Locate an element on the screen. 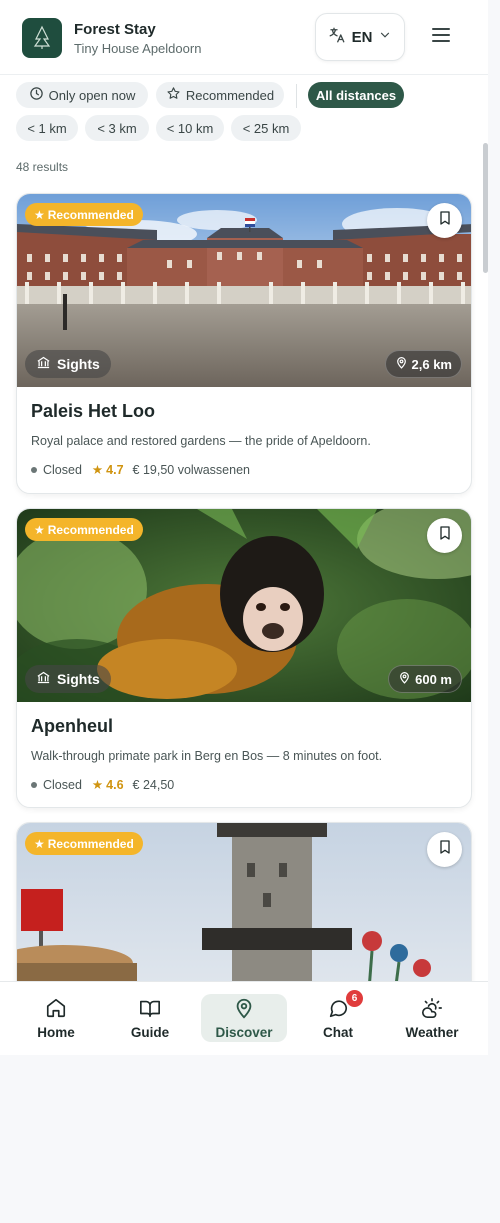  nav-weather: Weather is located at coordinates (432, 1018).